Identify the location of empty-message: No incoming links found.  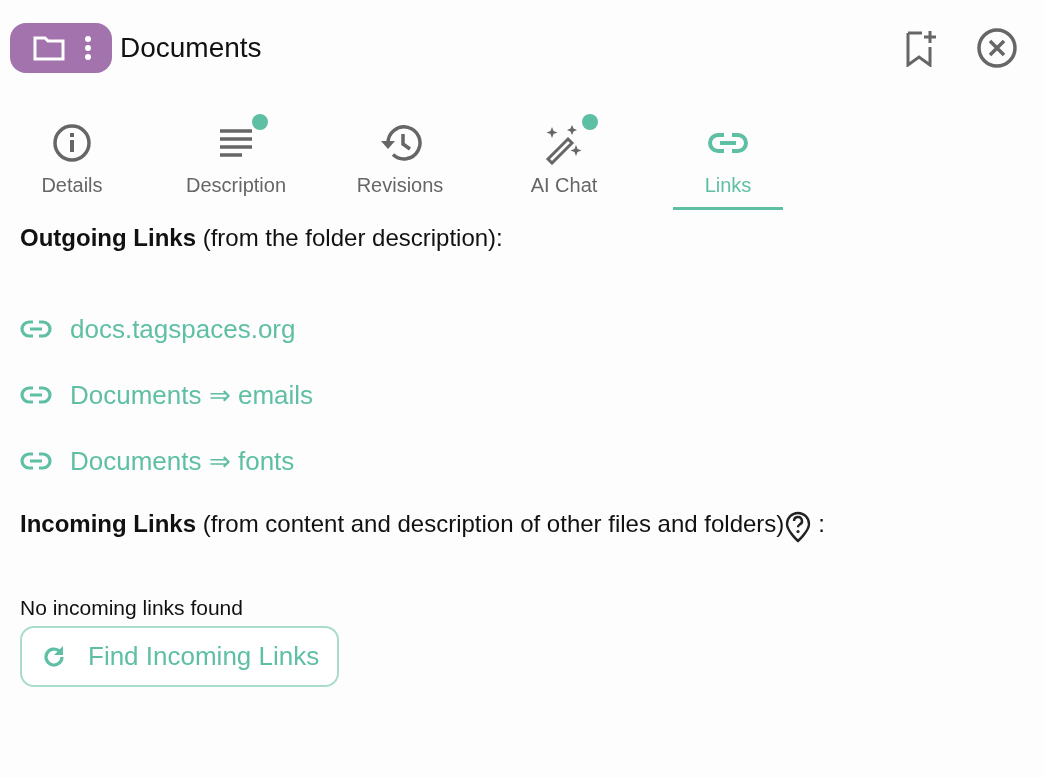
(132, 608).